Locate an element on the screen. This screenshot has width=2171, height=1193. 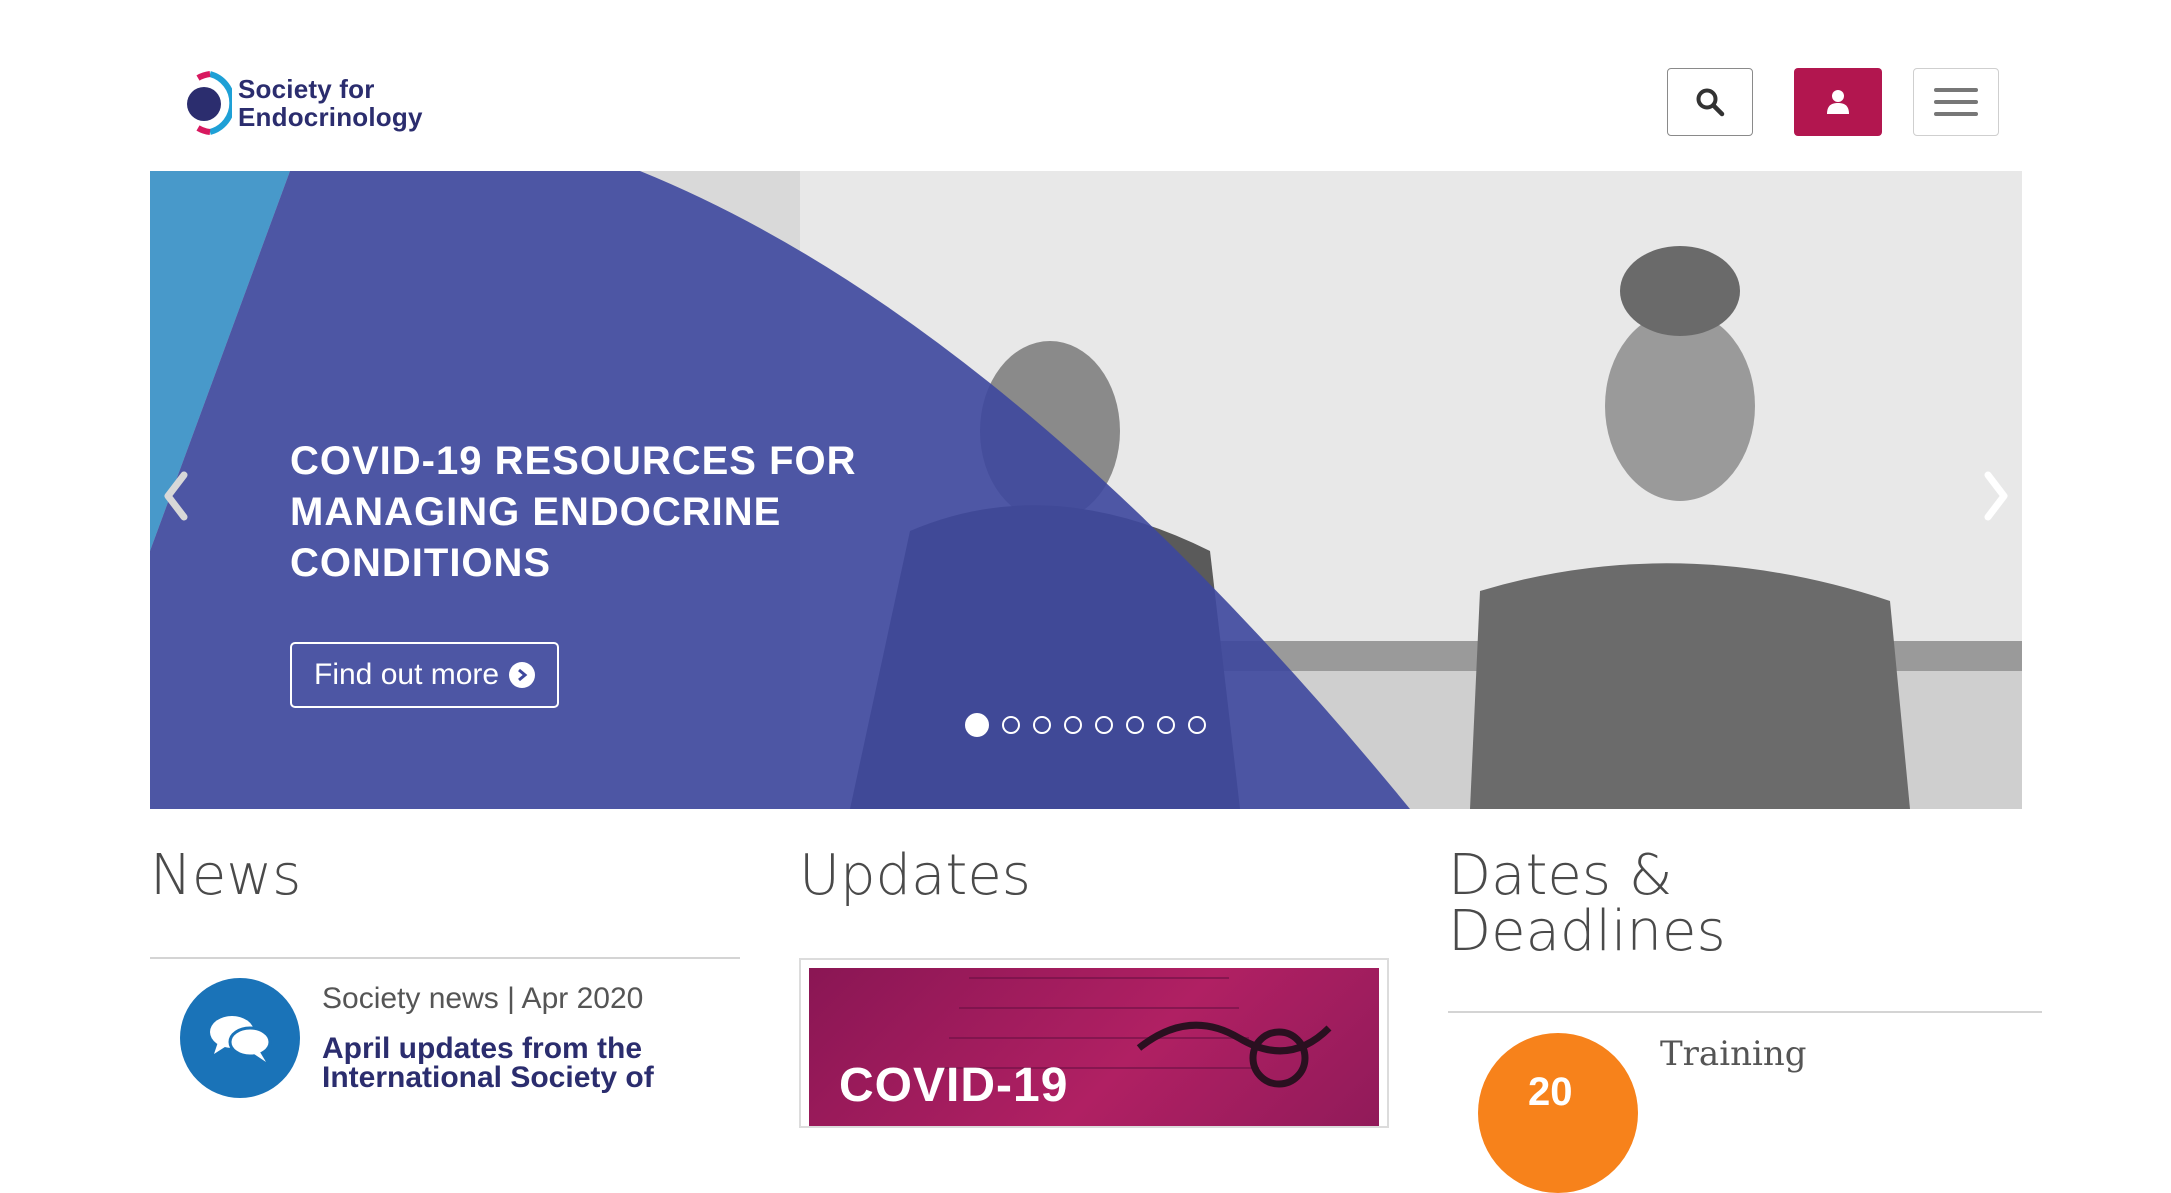
updates-section: Updates COVID-19 is located at coordinates (1094, 985).